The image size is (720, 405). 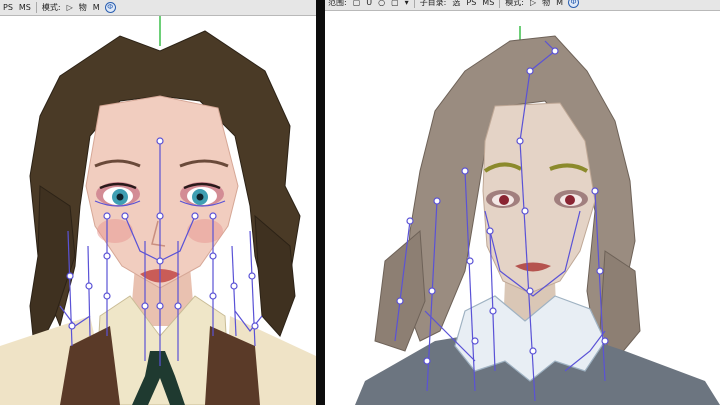 I want to click on toolbar-range-label: 范围:, so click(x=337, y=3).